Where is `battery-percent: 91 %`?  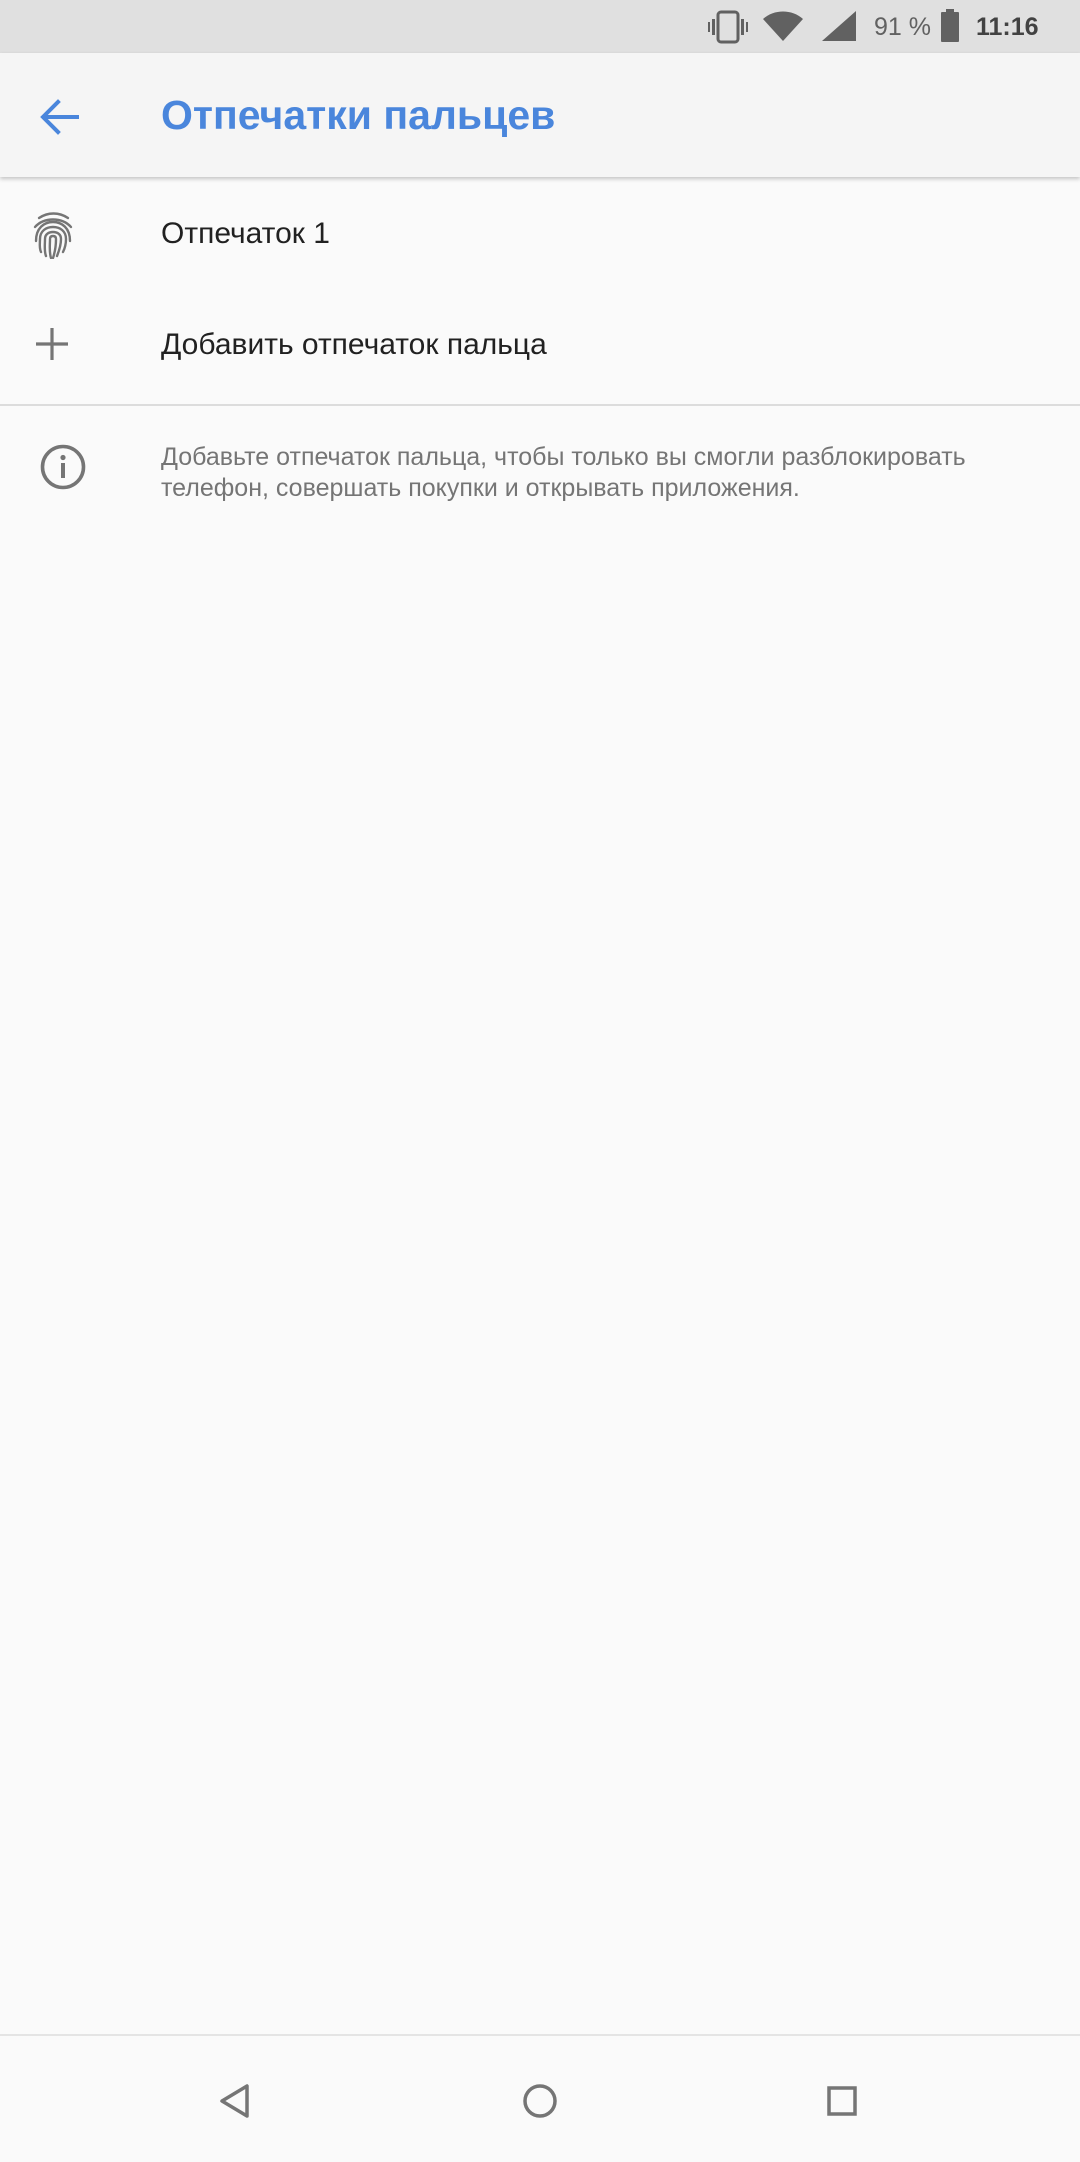 battery-percent: 91 % is located at coordinates (902, 27).